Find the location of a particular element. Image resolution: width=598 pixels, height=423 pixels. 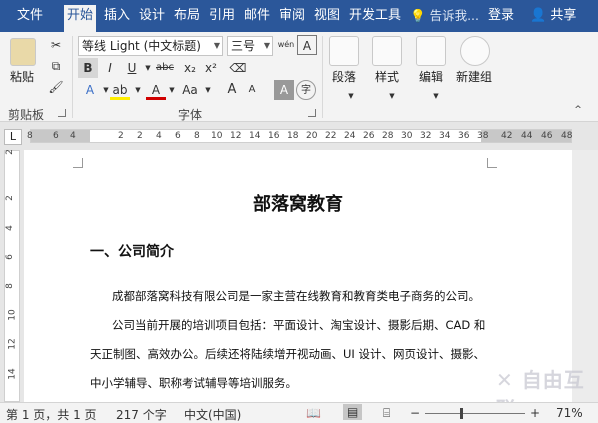

vruler-tick-label: 6 is located at coordinates (9, 257).